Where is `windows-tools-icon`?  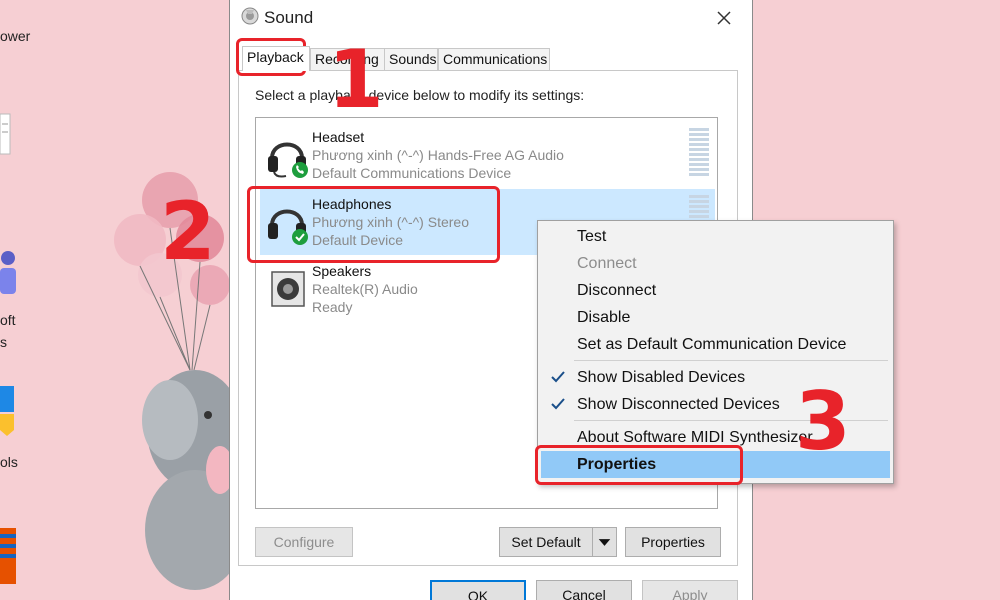 windows-tools-icon is located at coordinates (10, 414).